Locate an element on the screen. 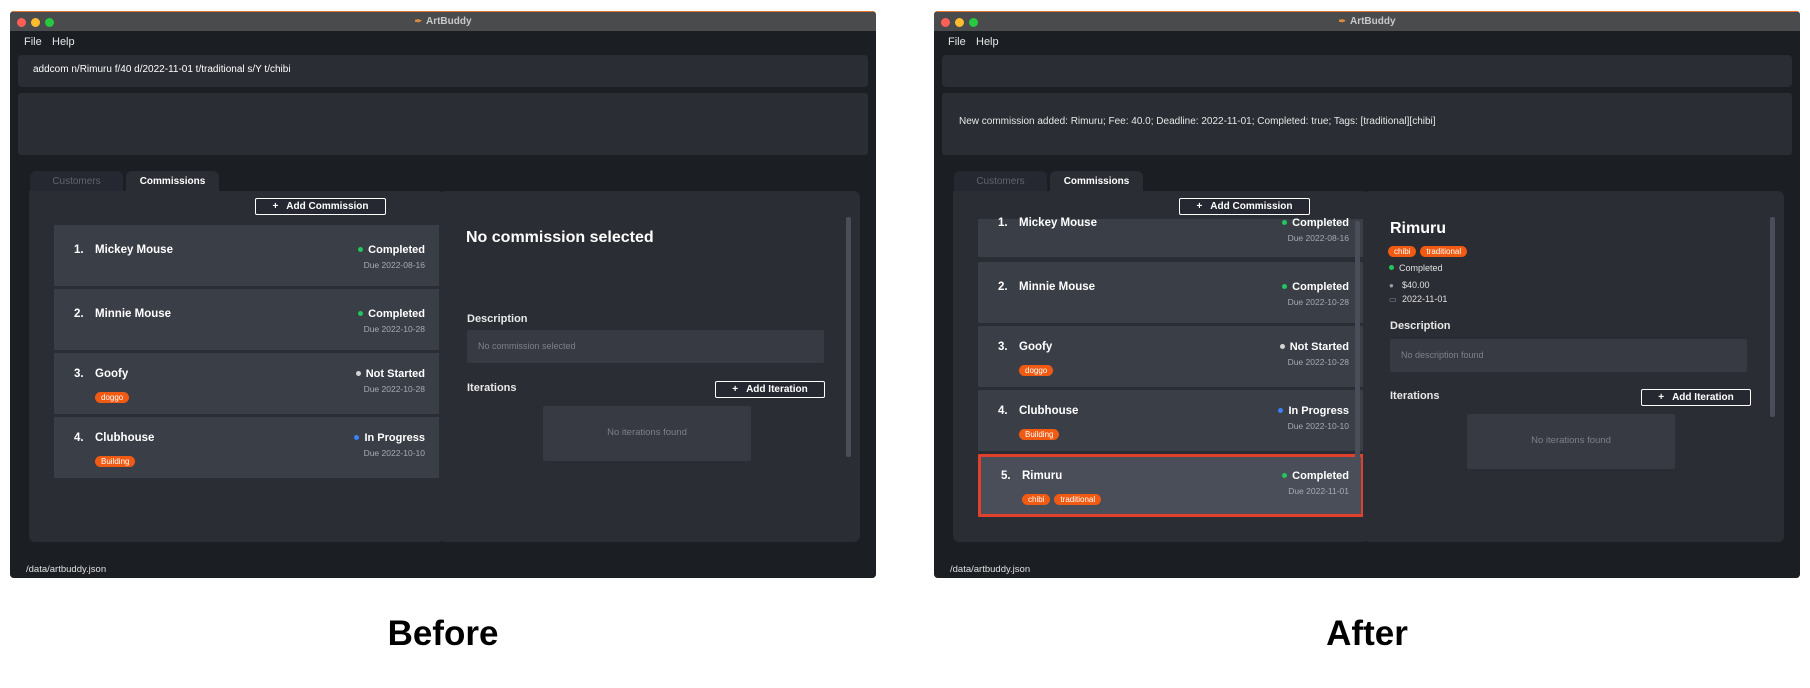 This screenshot has height=688, width=1810. list-scrollbar is located at coordinates (1357, 366).